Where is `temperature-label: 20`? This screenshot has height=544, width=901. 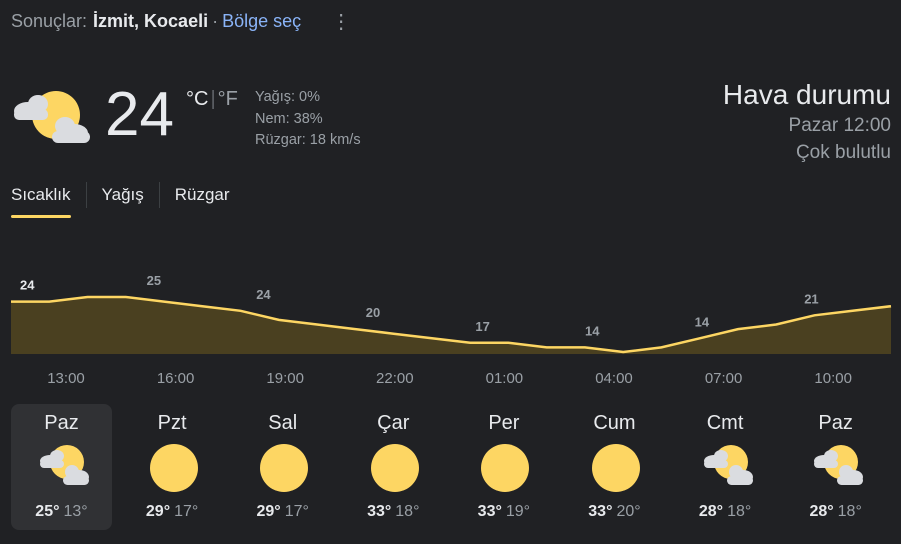
temperature-label: 20 is located at coordinates (373, 312).